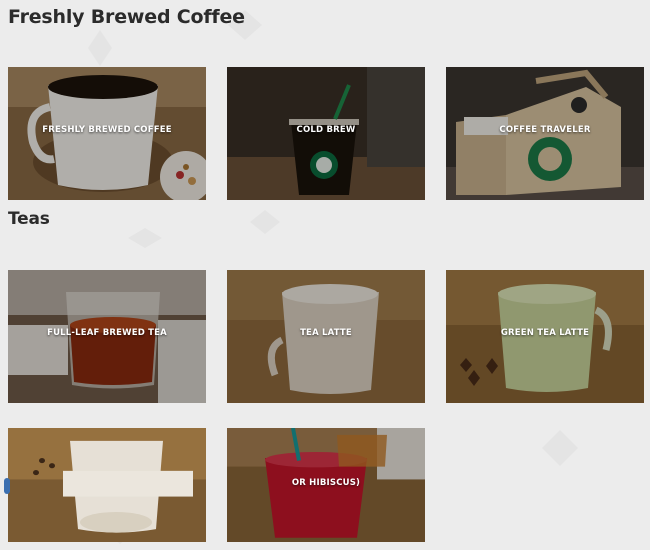 The image size is (650, 550). I want to click on scroll-indicator, so click(7, 486).